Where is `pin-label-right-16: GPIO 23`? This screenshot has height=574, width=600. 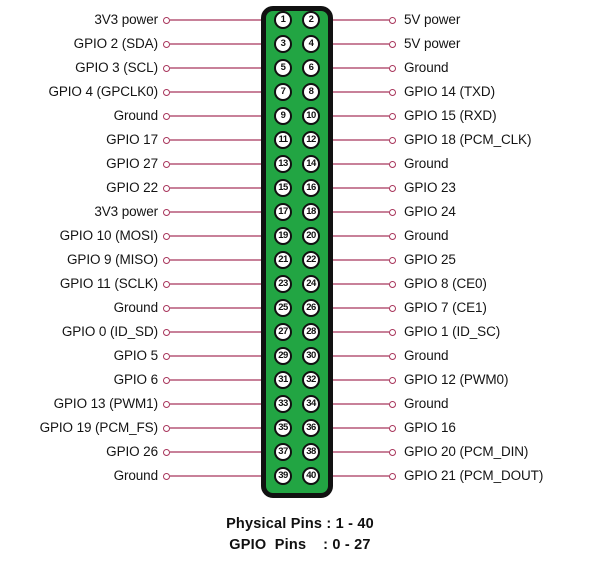 pin-label-right-16: GPIO 23 is located at coordinates (430, 187).